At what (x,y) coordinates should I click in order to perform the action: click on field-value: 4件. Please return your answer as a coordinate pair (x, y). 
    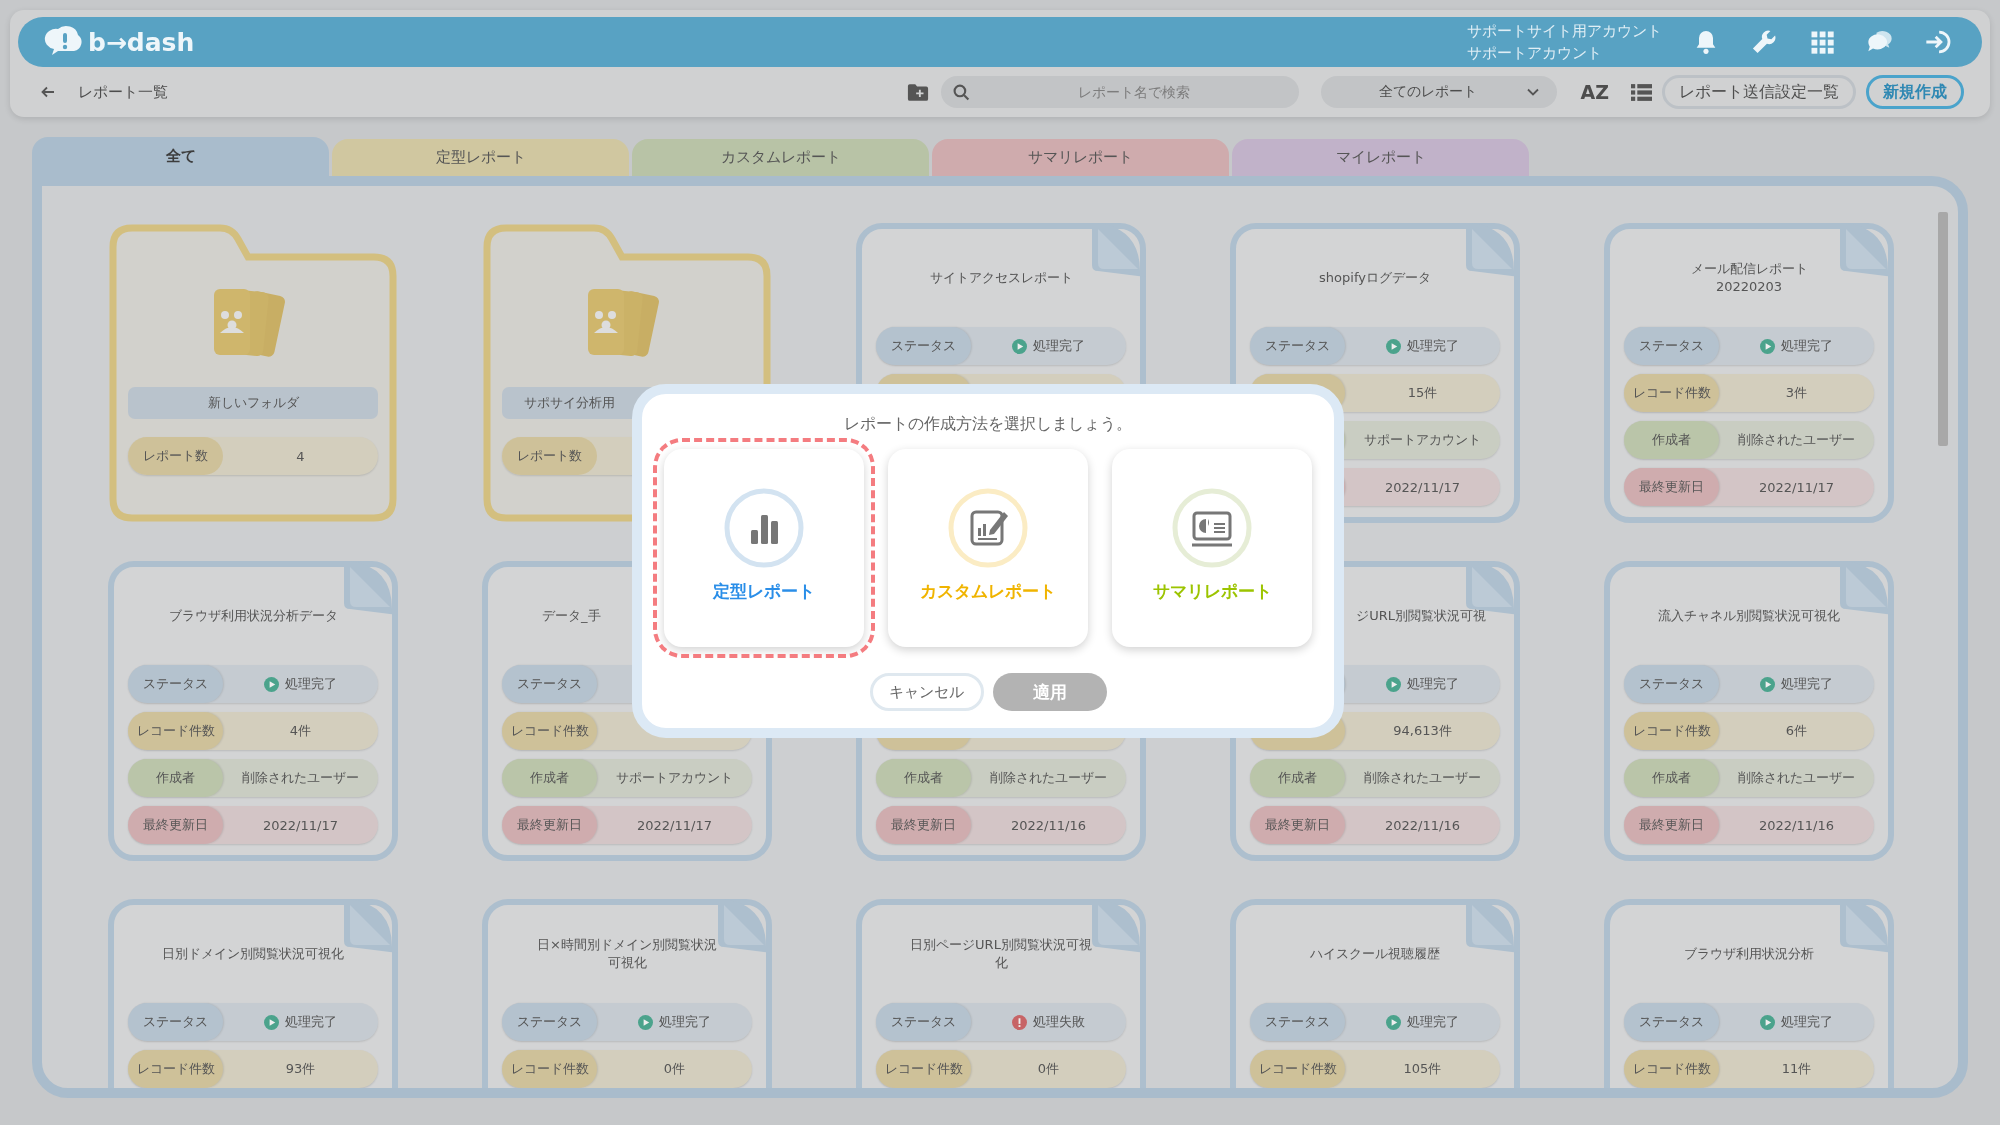
    Looking at the image, I should click on (300, 731).